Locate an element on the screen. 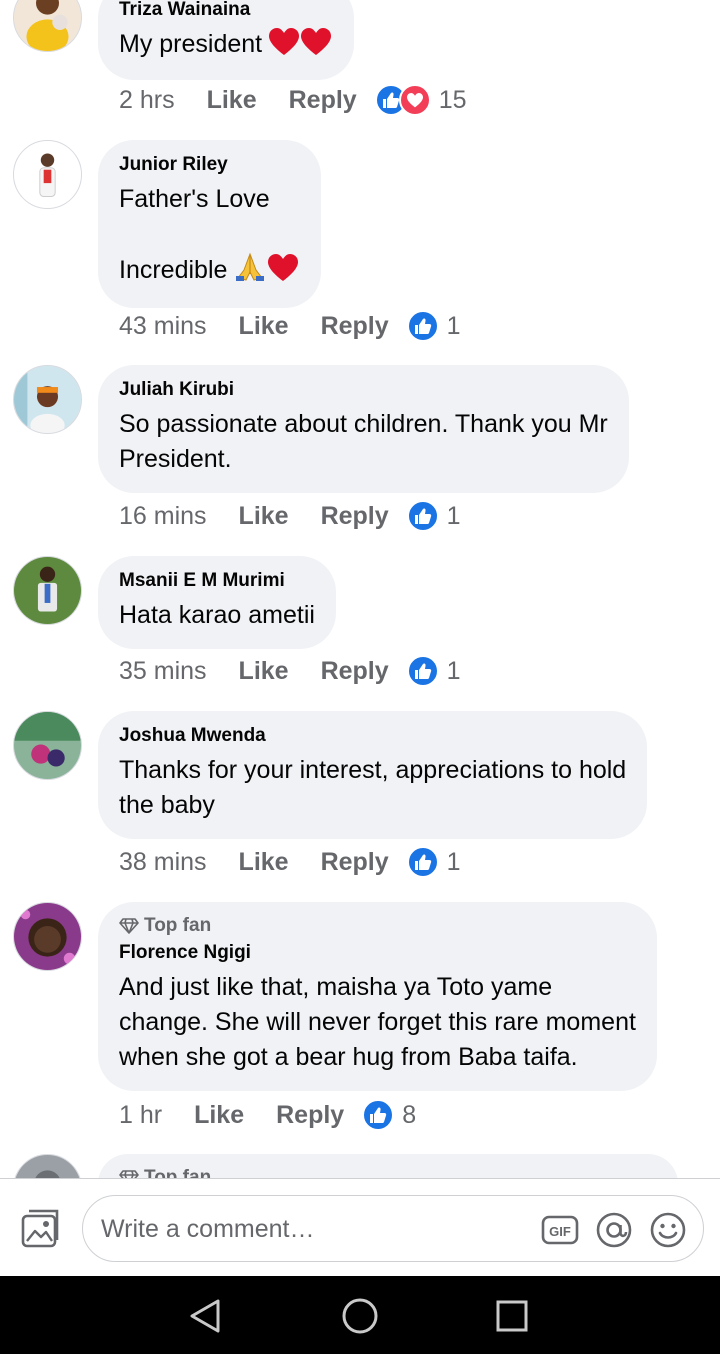  comment-actions: 1 hr Like Reply 8 is located at coordinates (267, 1115).